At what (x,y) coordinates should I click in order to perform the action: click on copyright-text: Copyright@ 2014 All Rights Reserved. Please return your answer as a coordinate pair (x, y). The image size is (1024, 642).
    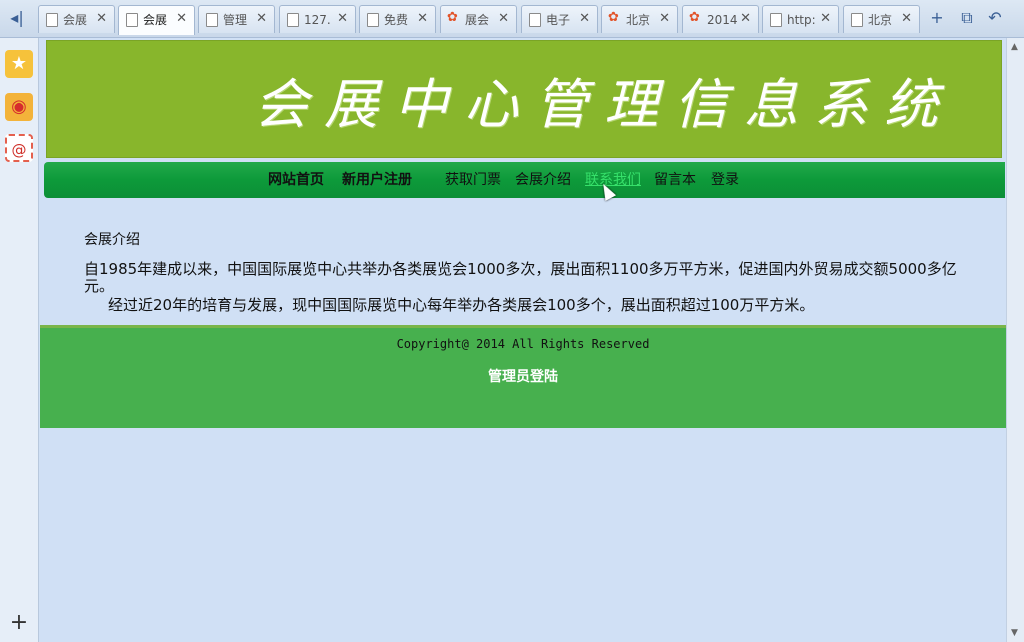
    Looking at the image, I should click on (523, 344).